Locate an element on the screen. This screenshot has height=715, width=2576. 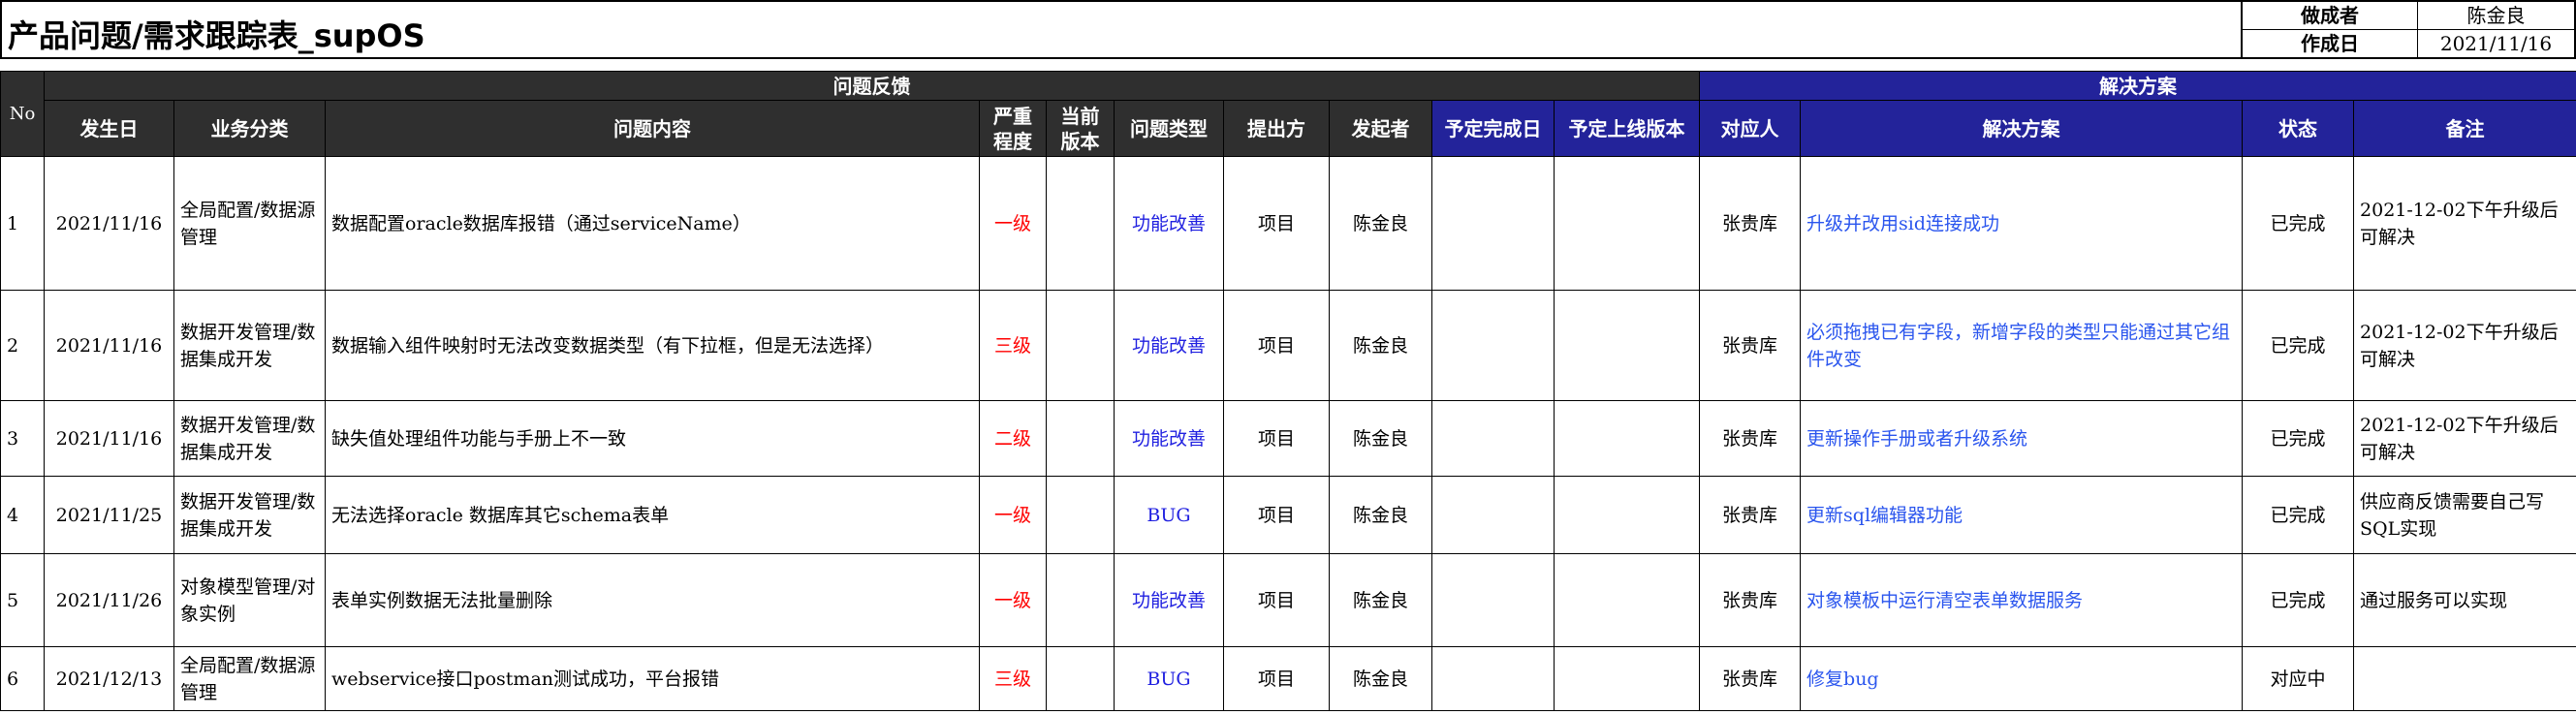
cell-severity: 二级 is located at coordinates (1013, 439).